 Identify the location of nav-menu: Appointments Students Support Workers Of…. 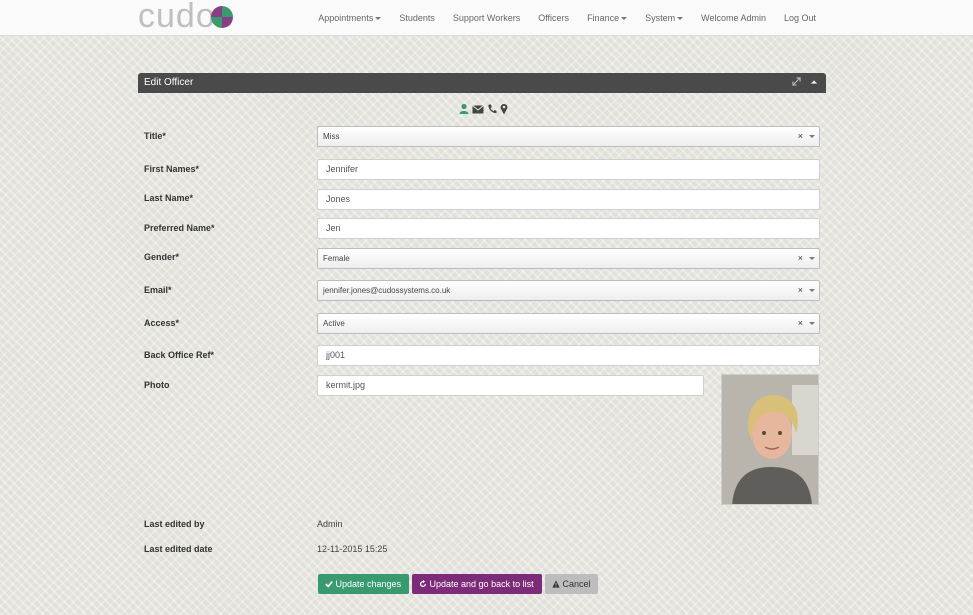
(567, 18).